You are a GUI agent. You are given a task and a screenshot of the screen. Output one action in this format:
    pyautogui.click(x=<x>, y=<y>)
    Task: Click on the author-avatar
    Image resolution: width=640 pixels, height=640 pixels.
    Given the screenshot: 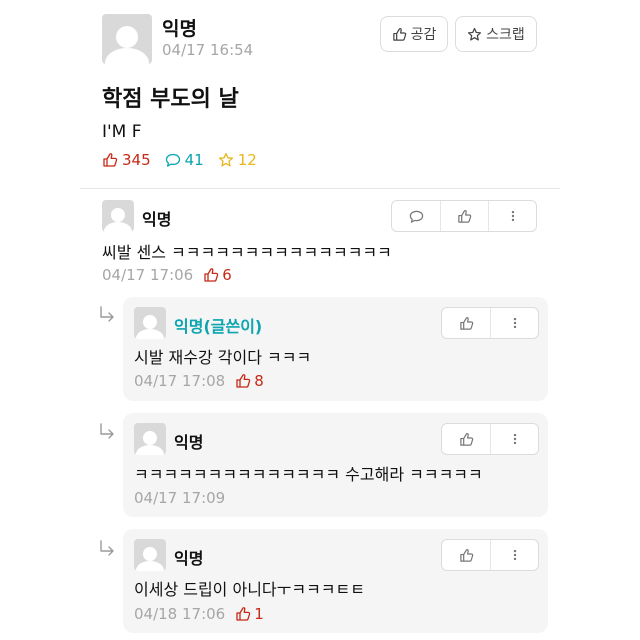 What is the action you would take?
    pyautogui.click(x=127, y=39)
    